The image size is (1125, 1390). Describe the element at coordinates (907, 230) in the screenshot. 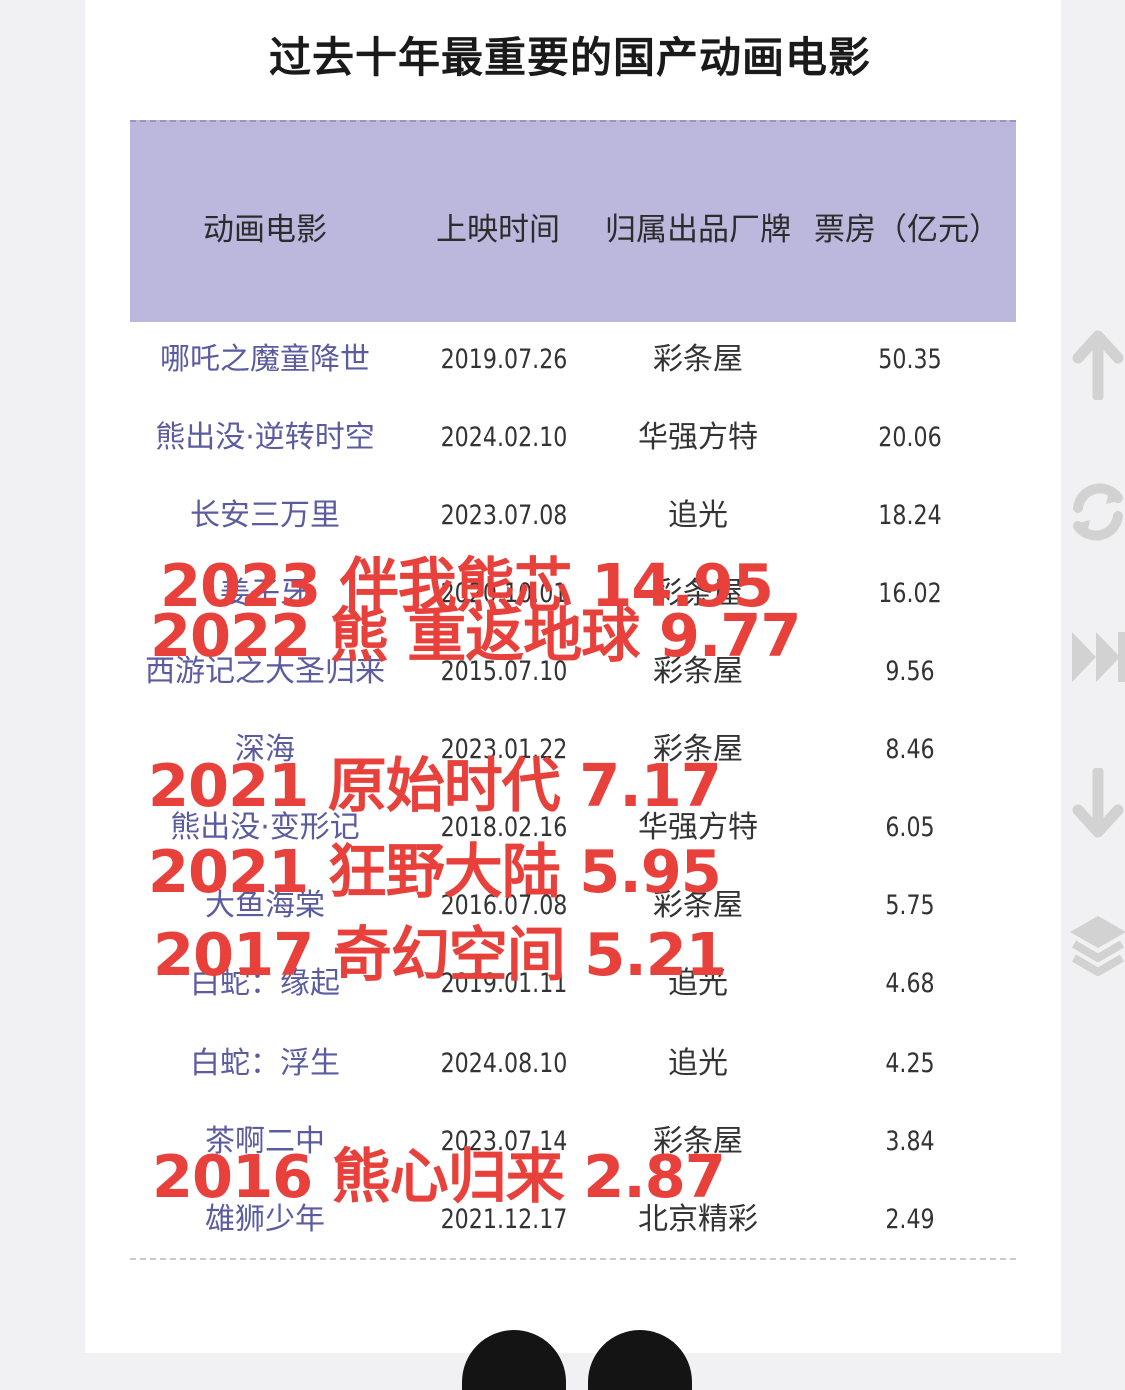

I see `header-box-office: 票房（亿元）` at that location.